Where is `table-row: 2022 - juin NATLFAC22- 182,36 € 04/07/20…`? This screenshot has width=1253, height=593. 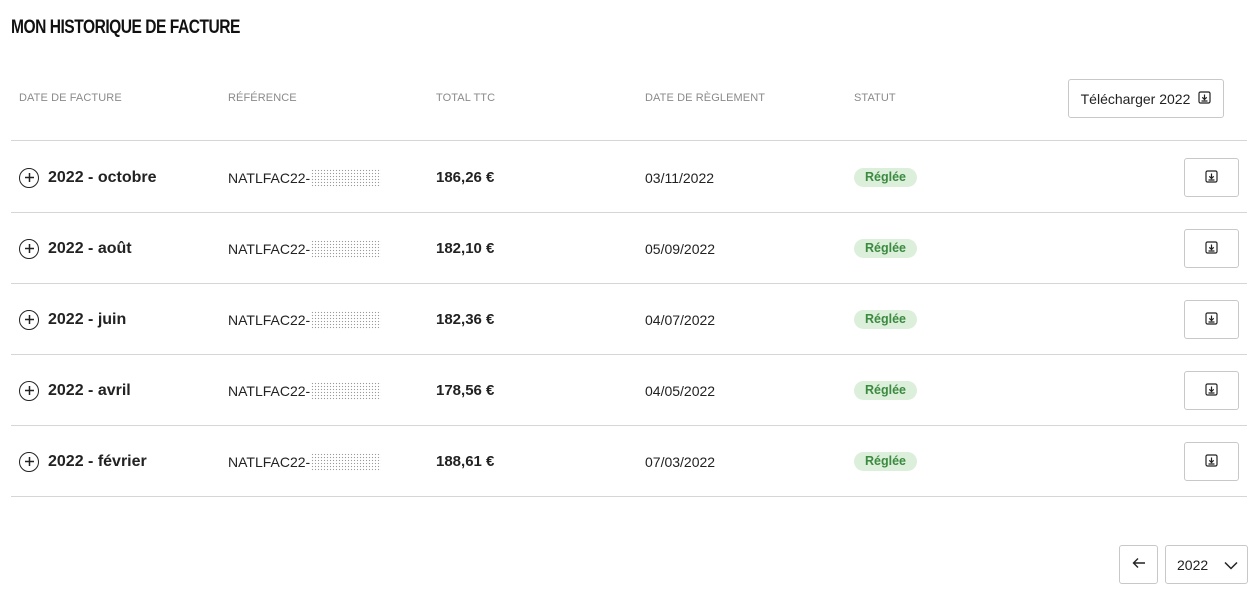
table-row: 2022 - juin NATLFAC22- 182,36 € 04/07/20… is located at coordinates (629, 319).